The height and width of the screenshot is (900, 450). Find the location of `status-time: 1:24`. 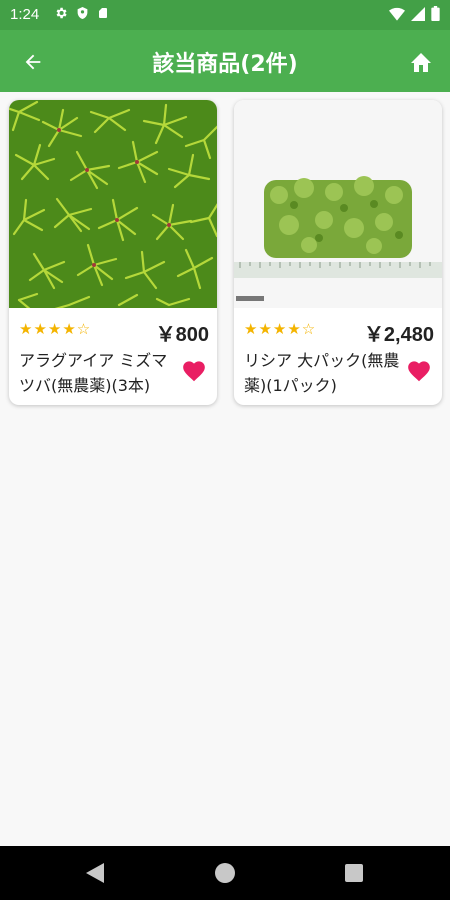

status-time: 1:24 is located at coordinates (25, 14).